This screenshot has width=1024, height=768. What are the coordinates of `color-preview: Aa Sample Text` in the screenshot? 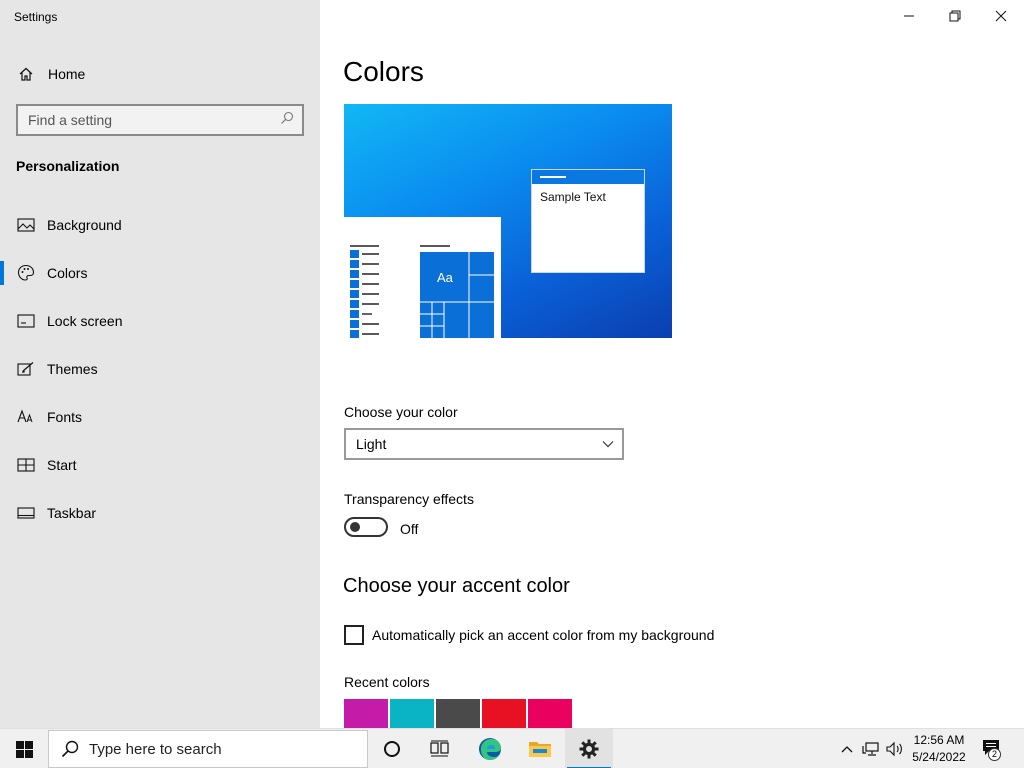 It's located at (508, 221).